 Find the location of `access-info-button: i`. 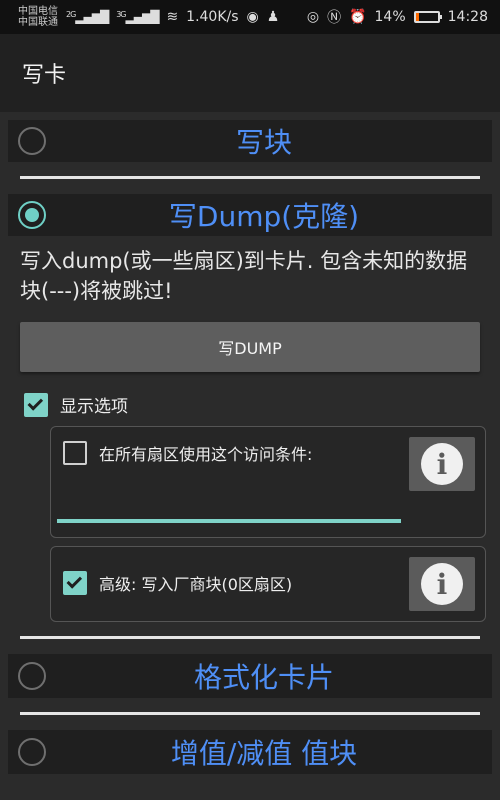

access-info-button: i is located at coordinates (442, 464).